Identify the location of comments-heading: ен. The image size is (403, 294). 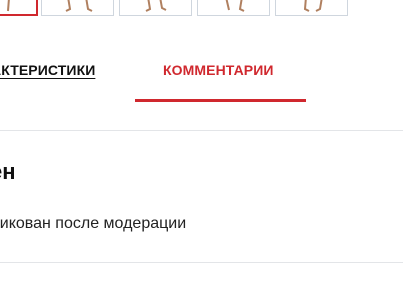
(8, 171).